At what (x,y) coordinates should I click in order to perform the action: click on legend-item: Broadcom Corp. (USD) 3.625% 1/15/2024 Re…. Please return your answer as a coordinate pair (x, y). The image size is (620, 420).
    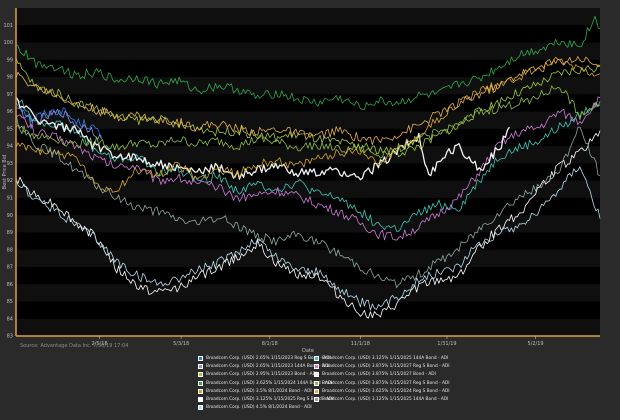
    Looking at the image, I should click on (382, 391).